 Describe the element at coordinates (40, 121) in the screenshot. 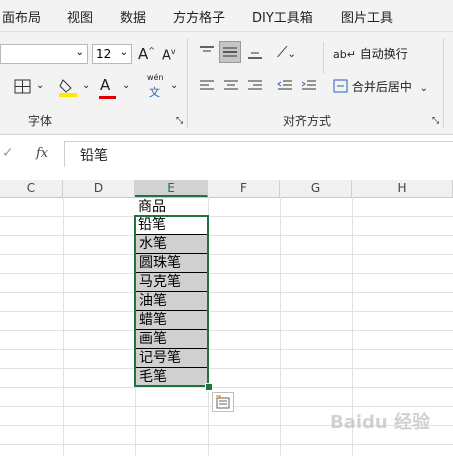

I see `font-group-label: 字体` at that location.